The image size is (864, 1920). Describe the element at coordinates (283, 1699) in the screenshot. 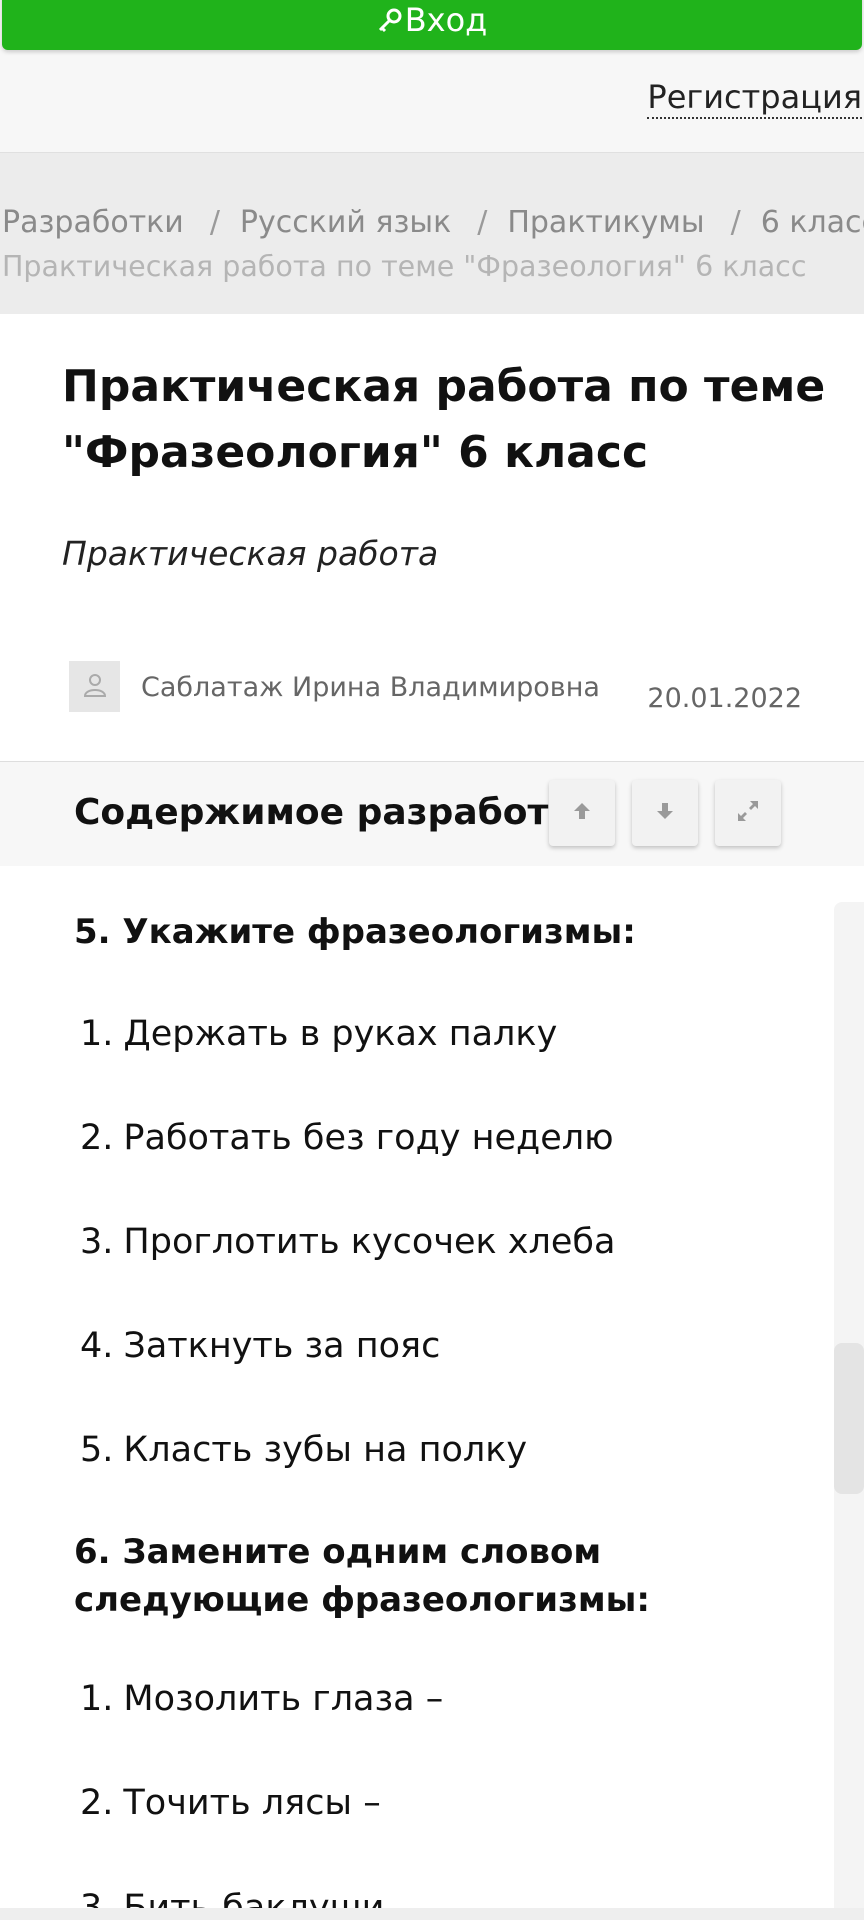

I see `list-item-text: Мозолить глаза –` at that location.